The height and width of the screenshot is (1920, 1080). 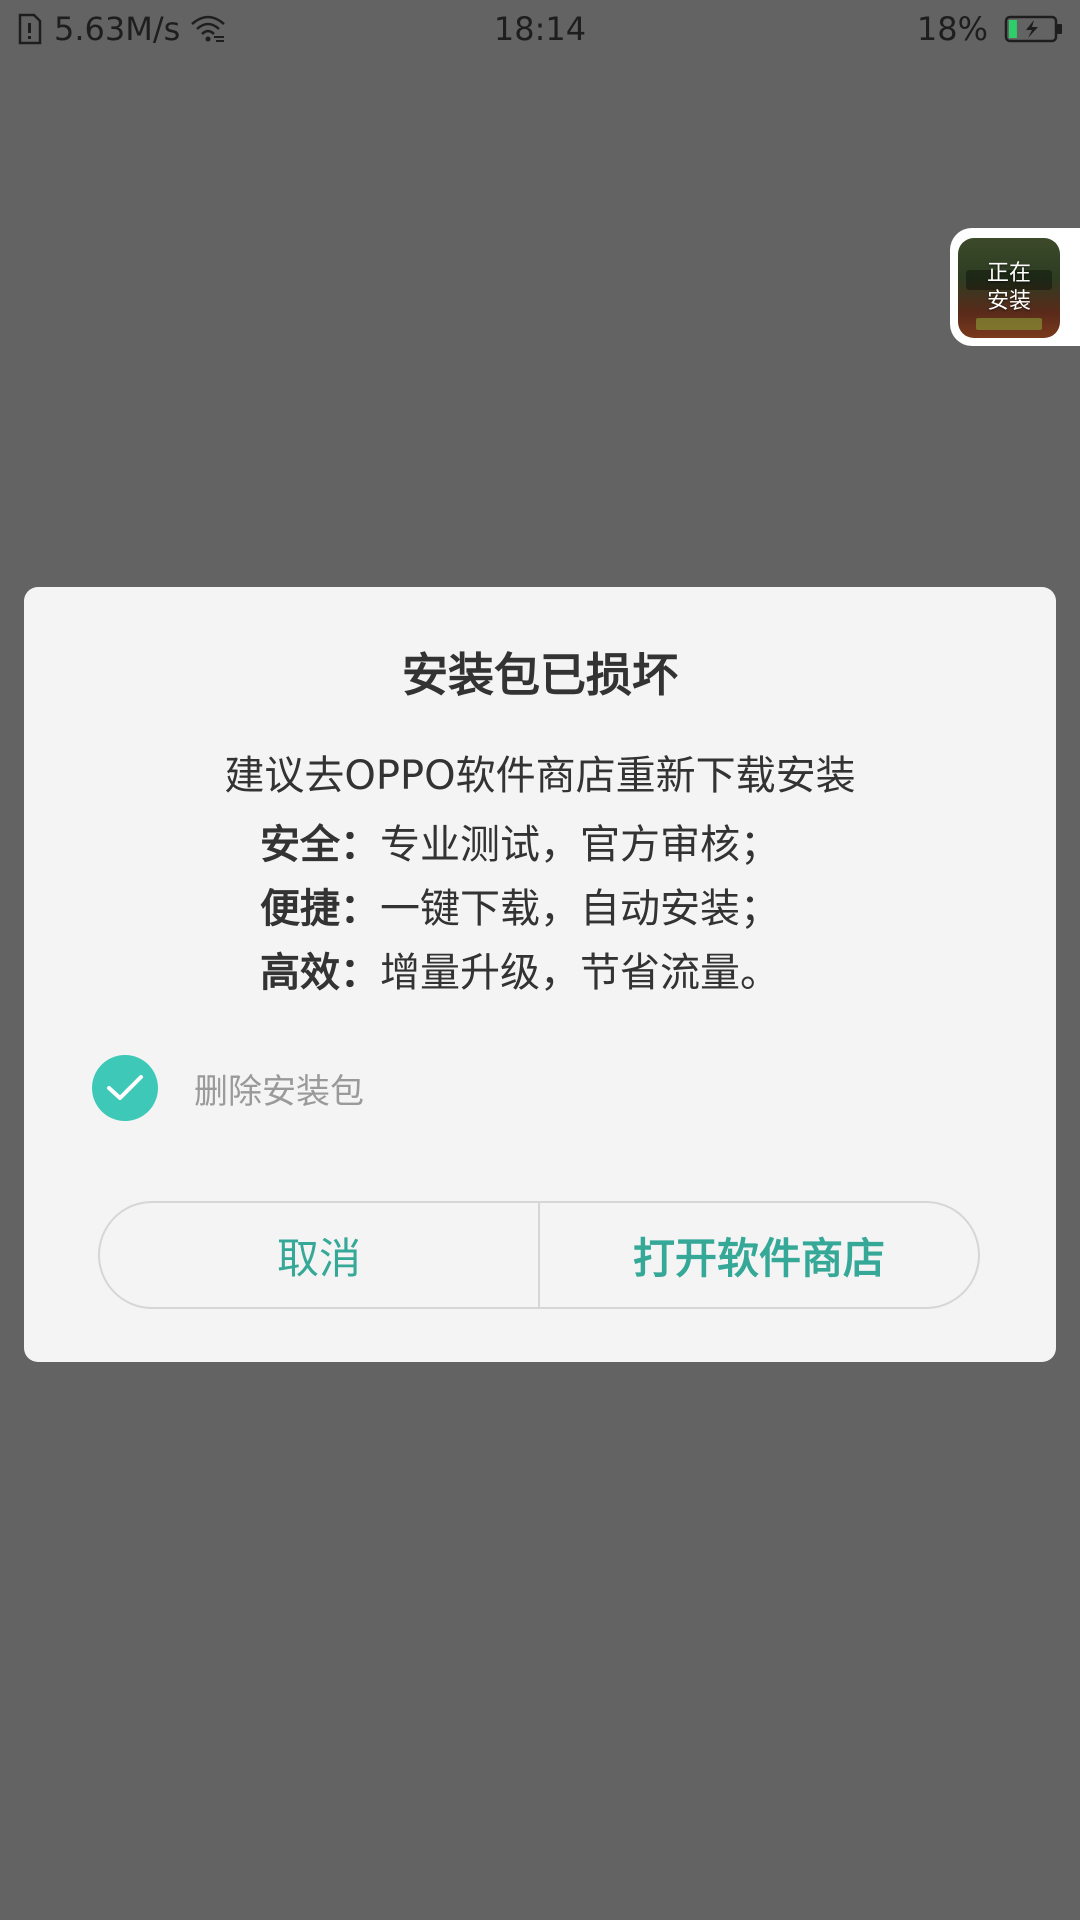 I want to click on feature-key: 安全：, so click(x=320, y=845).